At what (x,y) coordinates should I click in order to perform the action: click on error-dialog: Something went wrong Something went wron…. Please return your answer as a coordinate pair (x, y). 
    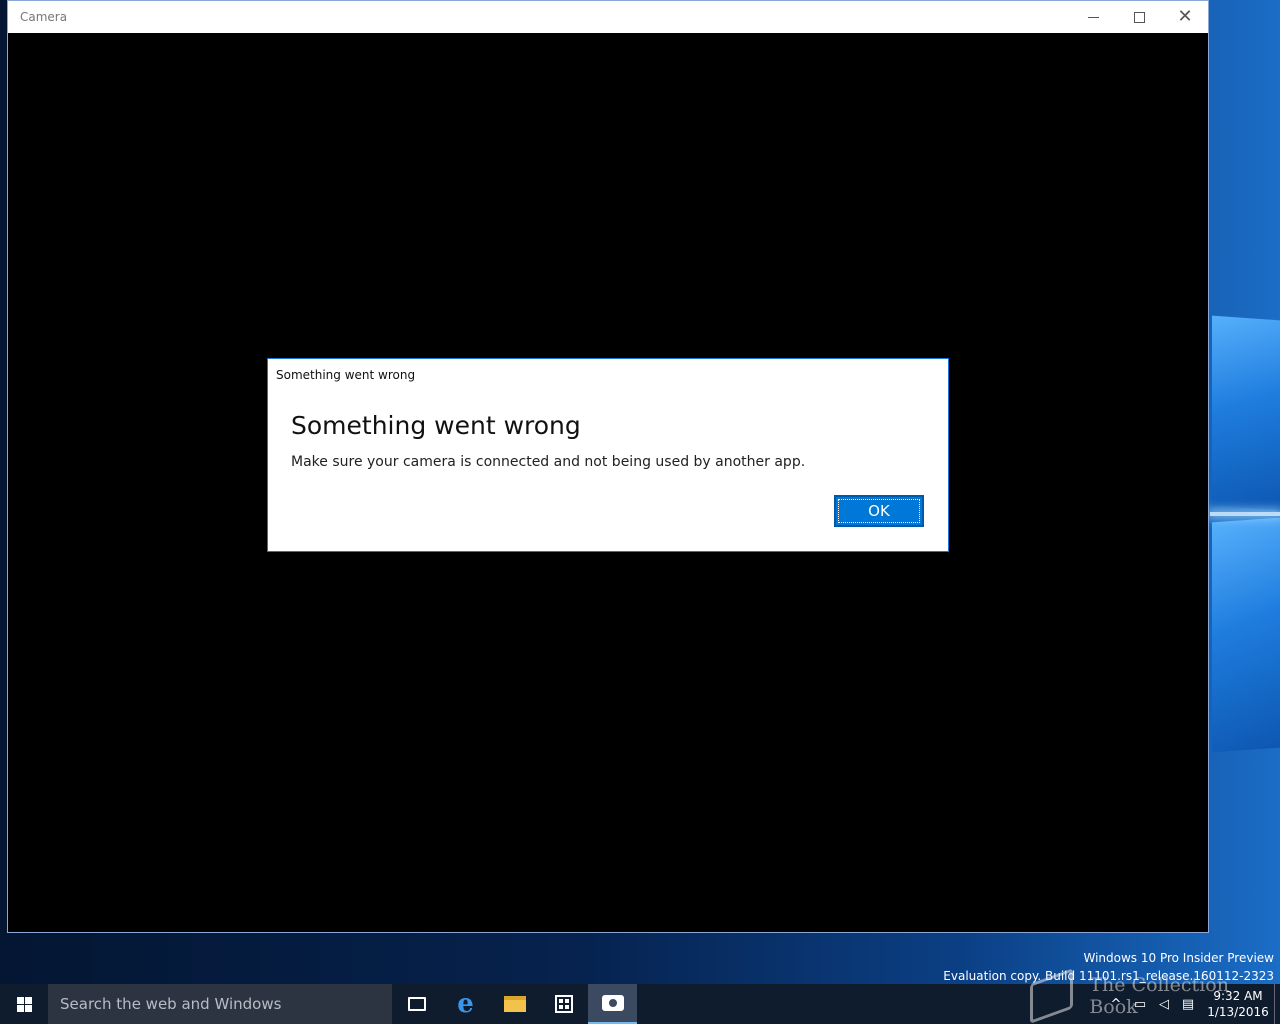
    Looking at the image, I should click on (608, 455).